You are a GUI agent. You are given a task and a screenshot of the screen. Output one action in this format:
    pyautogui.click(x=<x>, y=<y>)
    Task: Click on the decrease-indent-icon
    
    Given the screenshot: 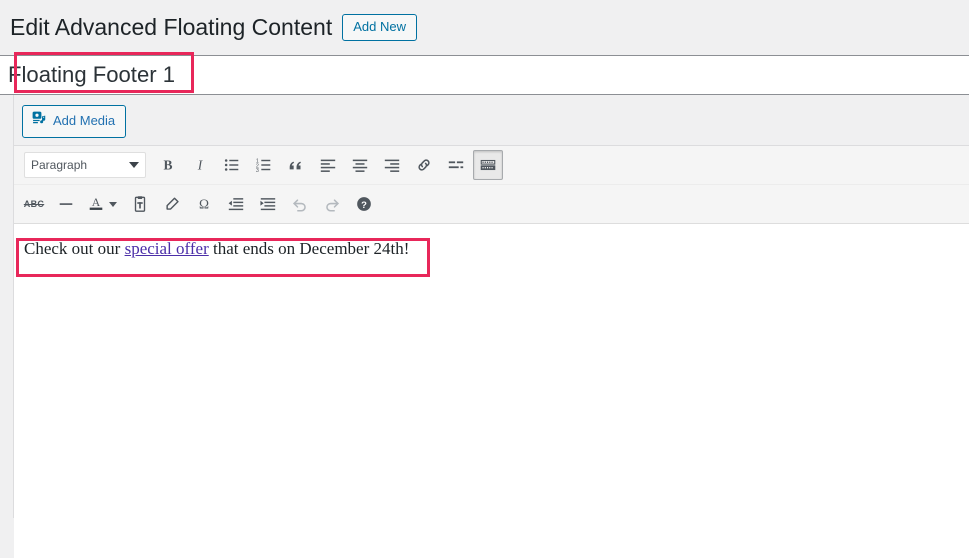 What is the action you would take?
    pyautogui.click(x=236, y=204)
    